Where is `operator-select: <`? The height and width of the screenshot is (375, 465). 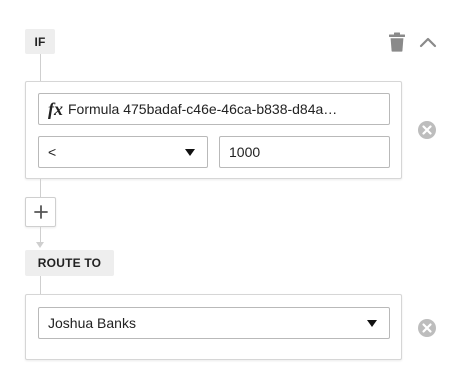
operator-select: < is located at coordinates (123, 152).